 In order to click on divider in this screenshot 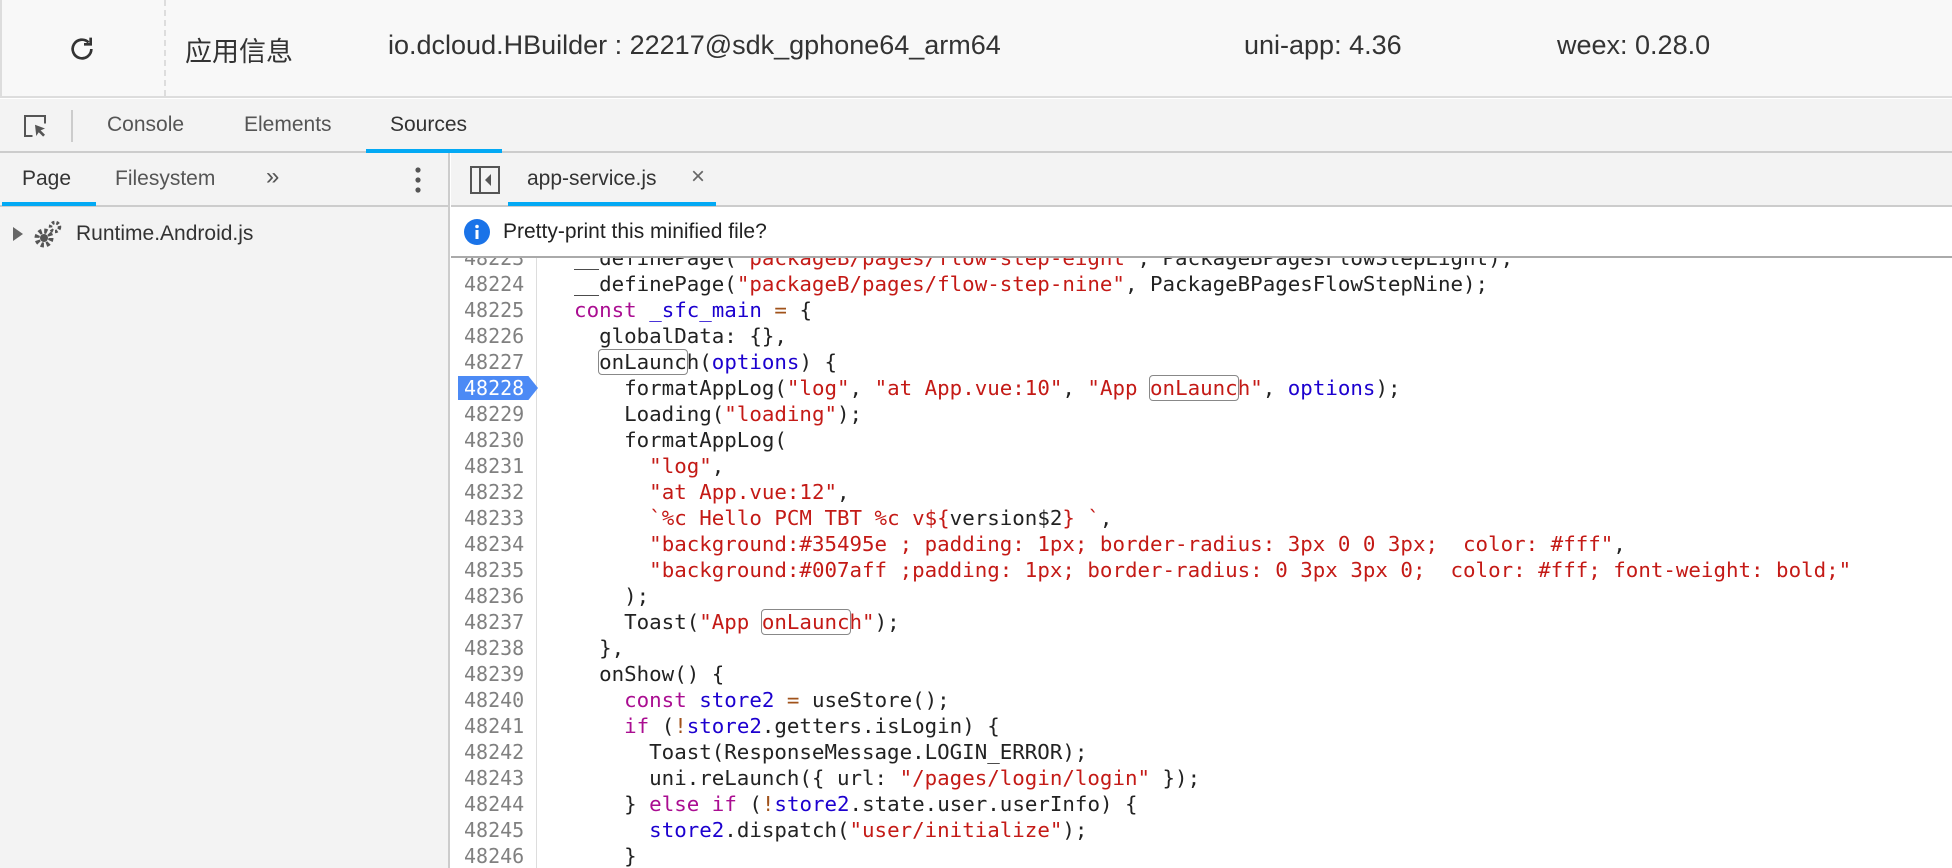, I will do `click(165, 48)`.